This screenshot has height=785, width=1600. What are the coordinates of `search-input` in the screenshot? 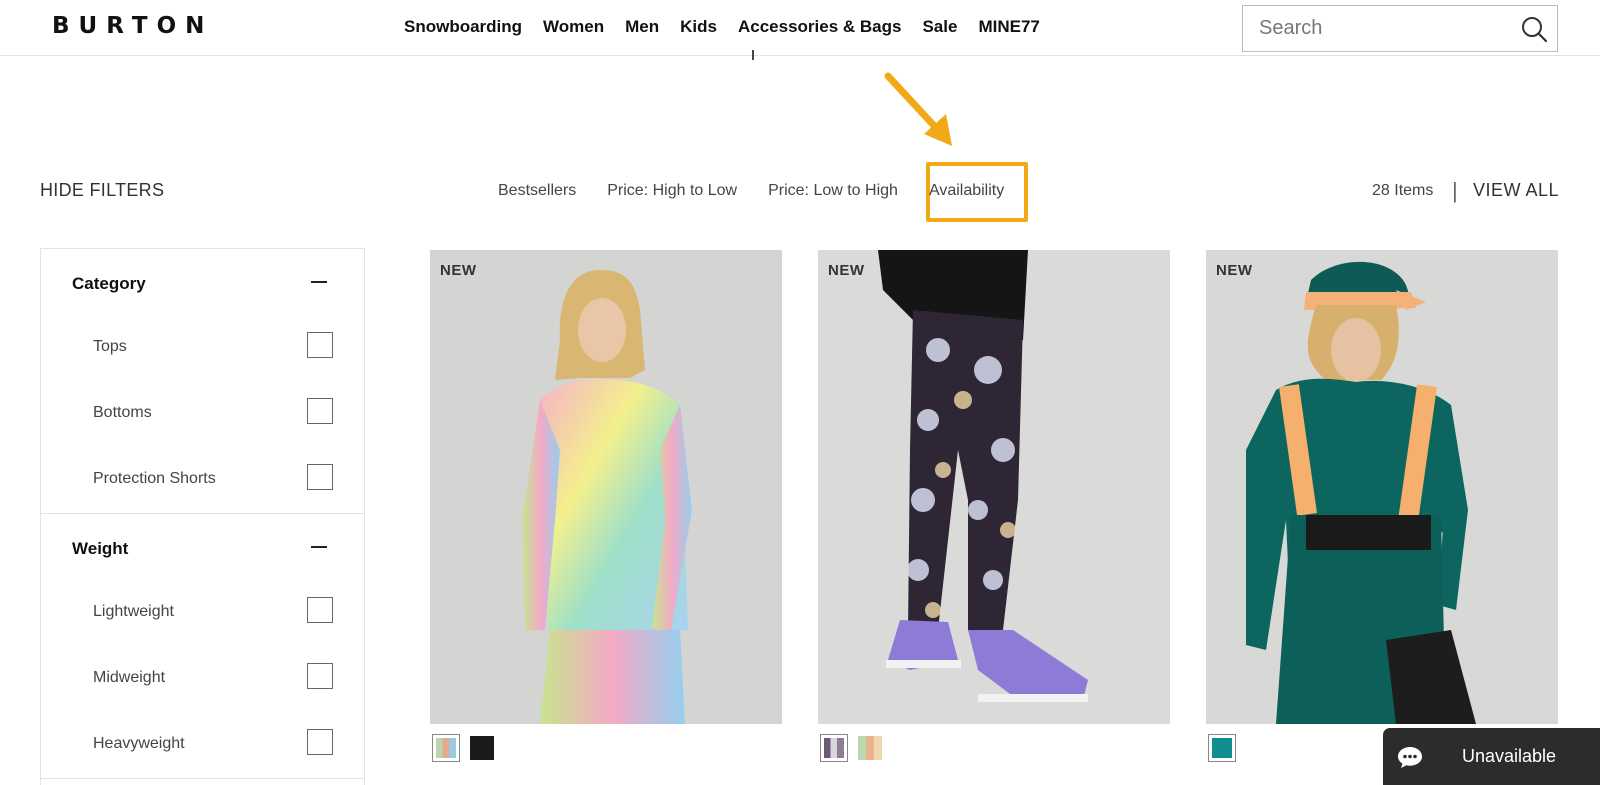 It's located at (1378, 28).